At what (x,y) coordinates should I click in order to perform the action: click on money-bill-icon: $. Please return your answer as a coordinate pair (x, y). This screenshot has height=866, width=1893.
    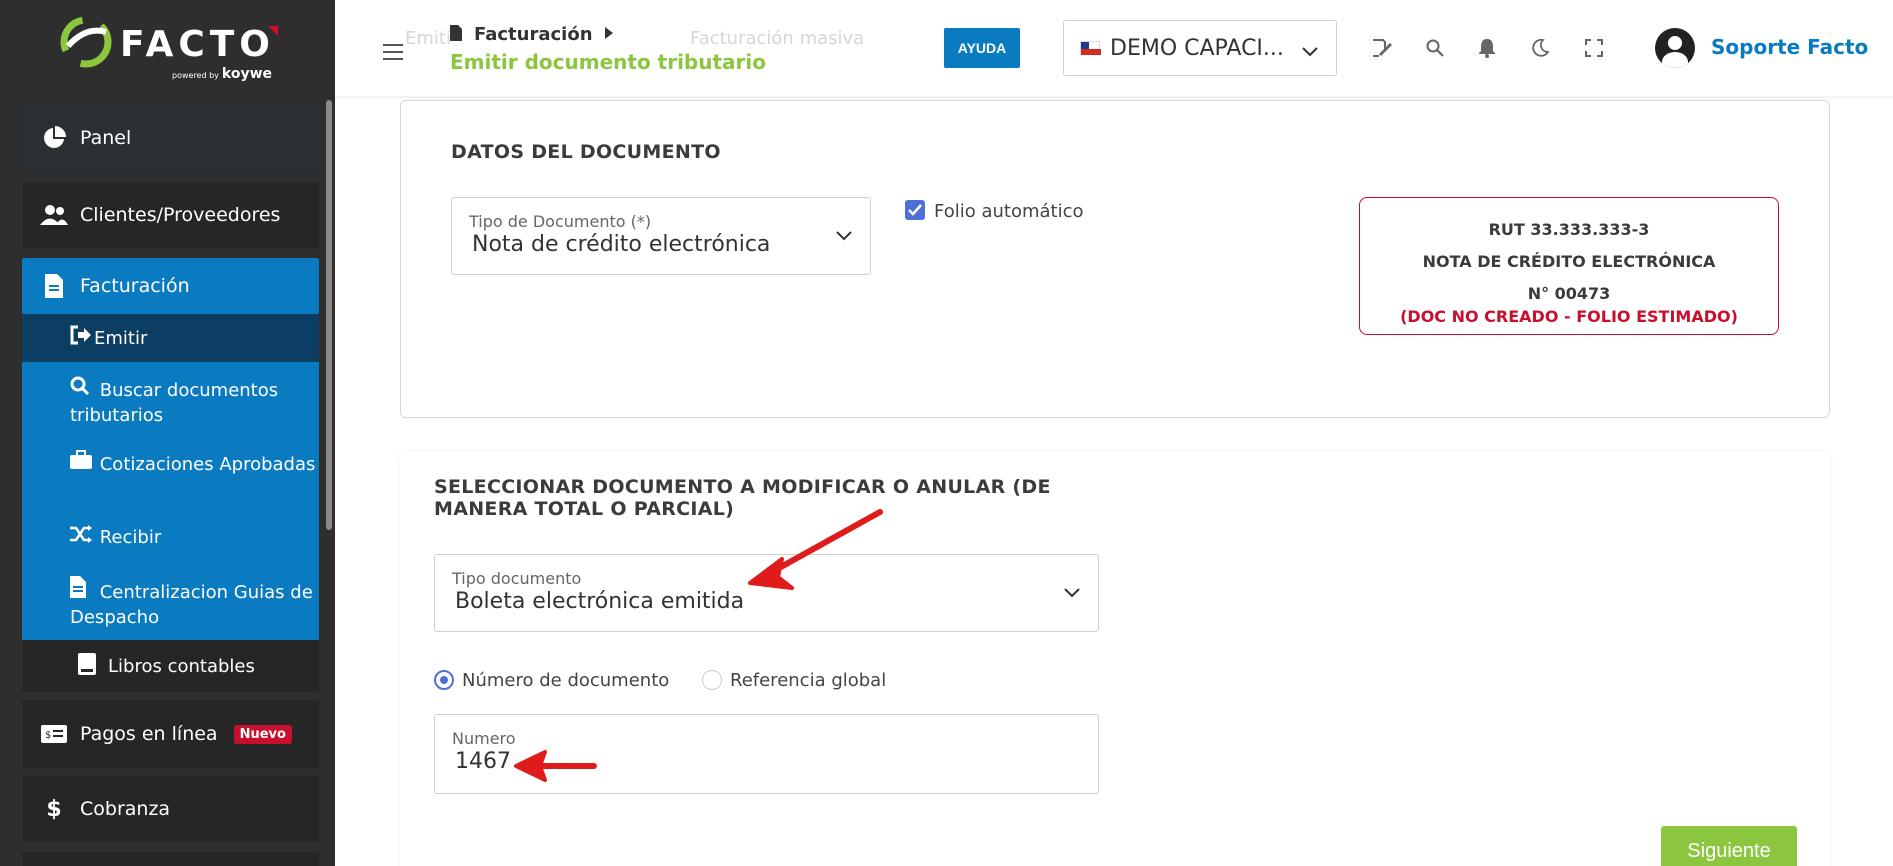
    Looking at the image, I should click on (54, 734).